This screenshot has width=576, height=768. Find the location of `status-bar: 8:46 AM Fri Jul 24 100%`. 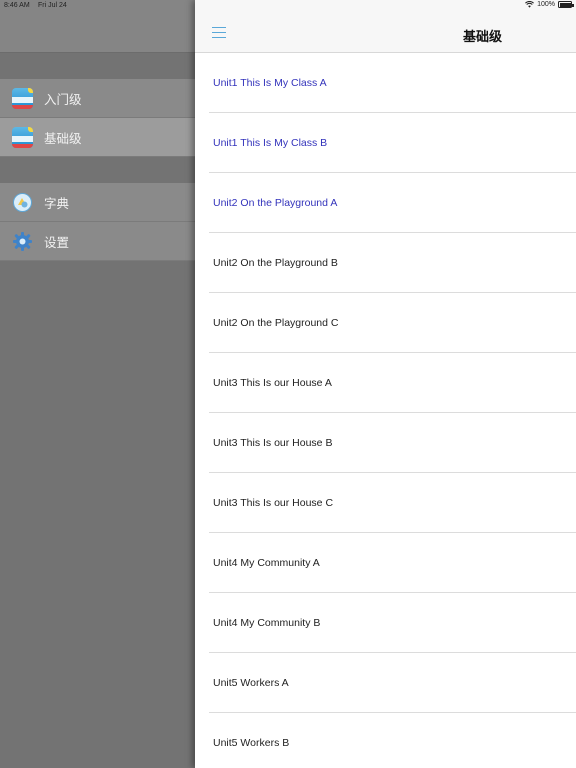

status-bar: 8:46 AM Fri Jul 24 100% is located at coordinates (288, 6).